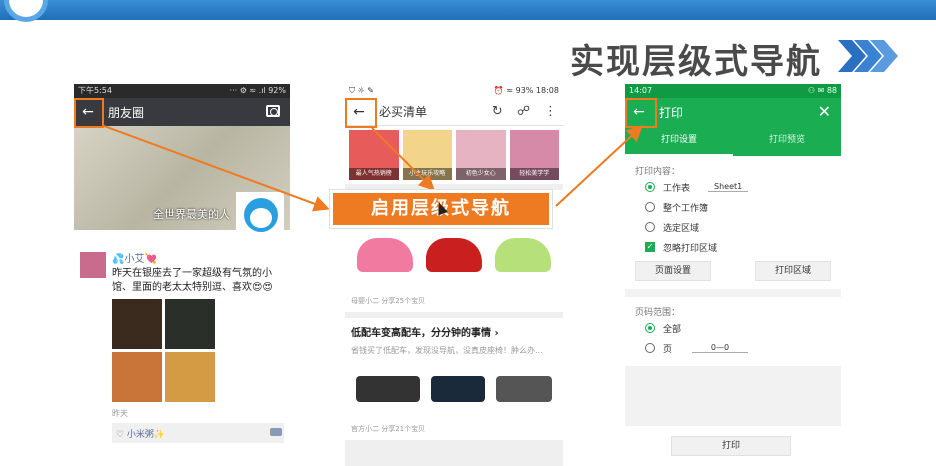 The width and height of the screenshot is (936, 466). I want to click on refresh-icon: ↻, so click(497, 111).